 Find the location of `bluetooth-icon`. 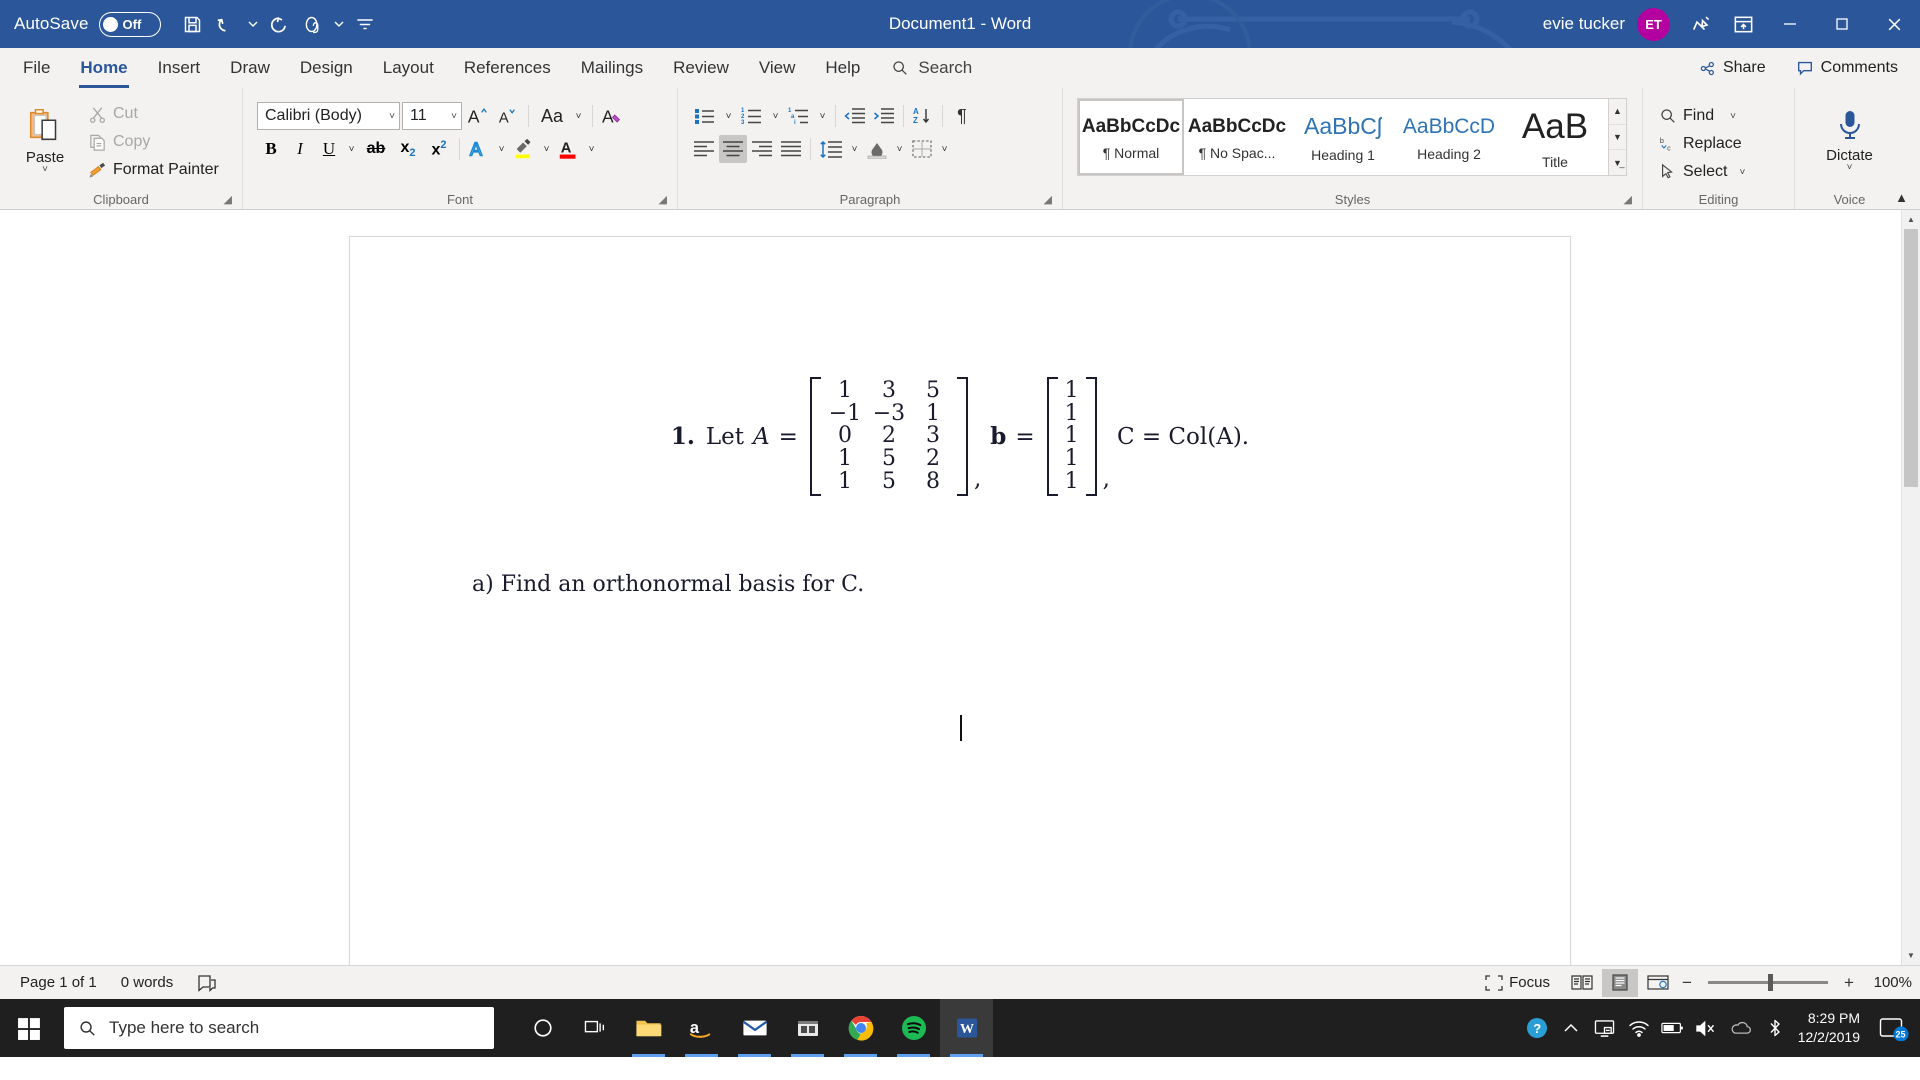

bluetooth-icon is located at coordinates (1775, 1028).